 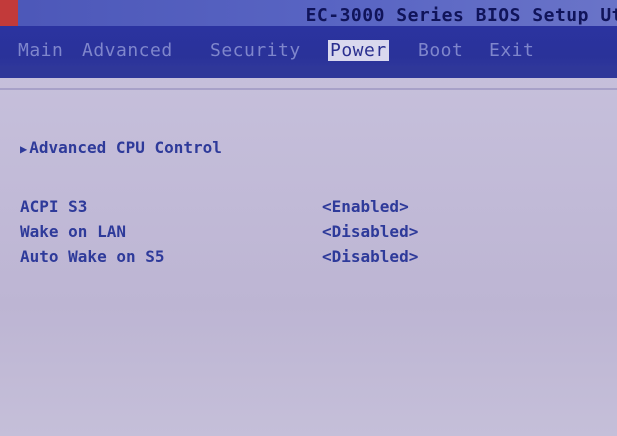 What do you see at coordinates (92, 256) in the screenshot?
I see `setting-auto-wake-on-s5-label: Auto Wake on S5` at bounding box center [92, 256].